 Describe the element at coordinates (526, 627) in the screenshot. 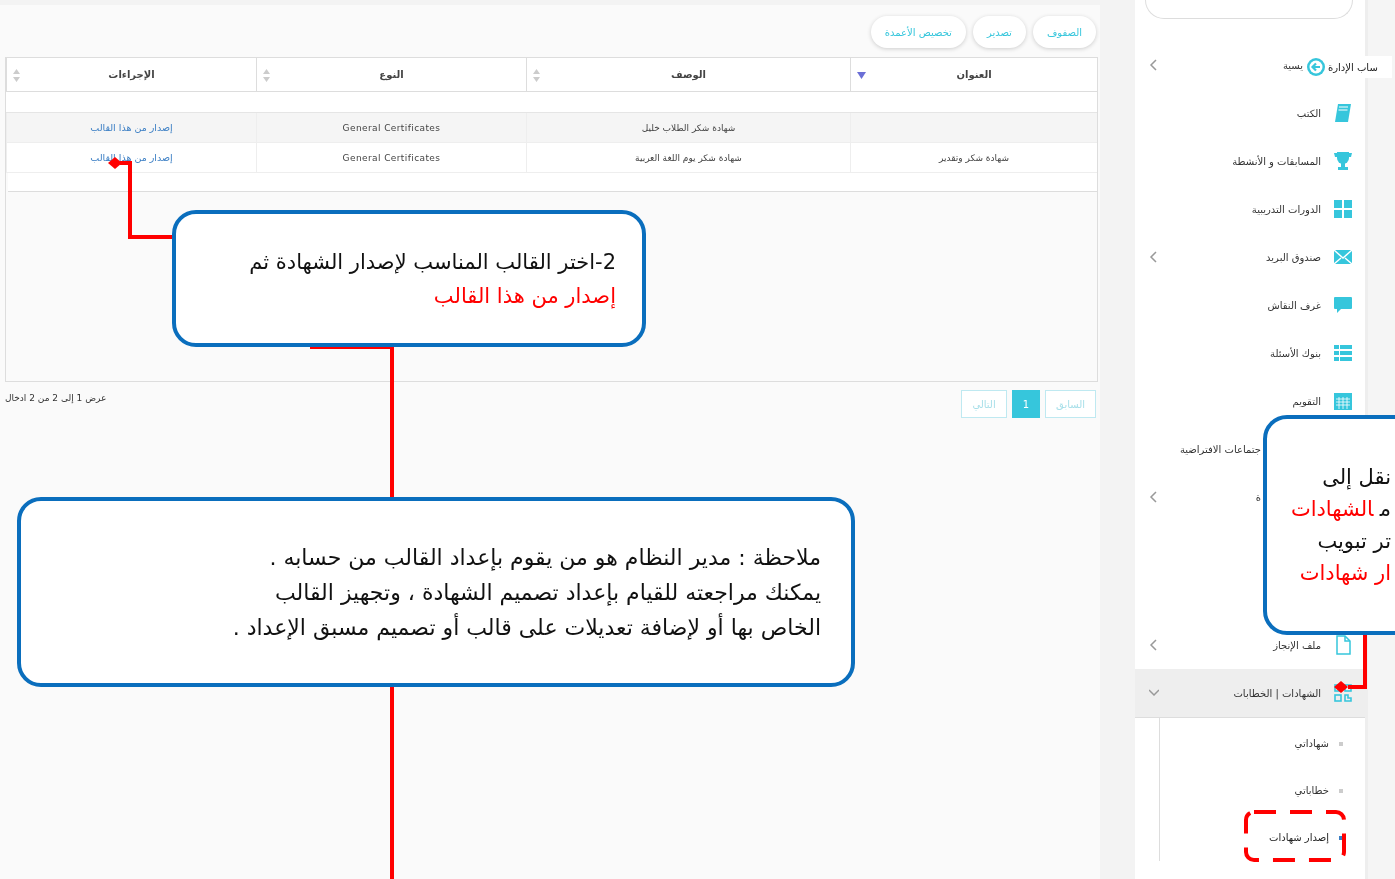

I see `callout-text: الخاص بها أو لإضافة تعديلات على قالب أو تصميم مسبق الإعداد .` at that location.